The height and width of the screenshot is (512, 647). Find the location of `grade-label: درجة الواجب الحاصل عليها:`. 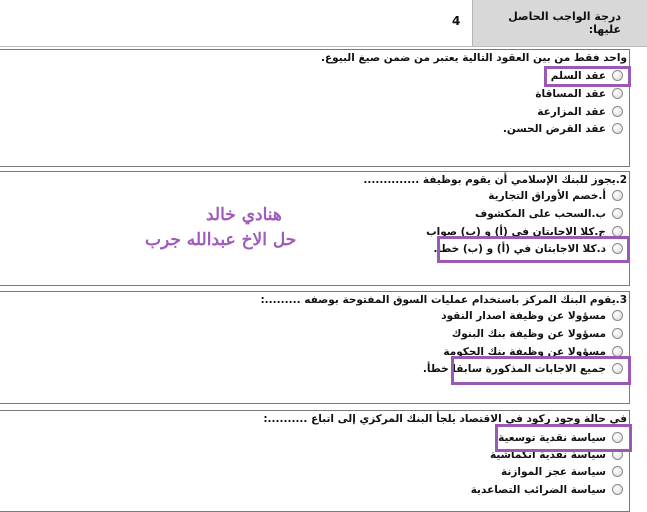

grade-label: درجة الواجب الحاصل عليها: is located at coordinates (564, 23).